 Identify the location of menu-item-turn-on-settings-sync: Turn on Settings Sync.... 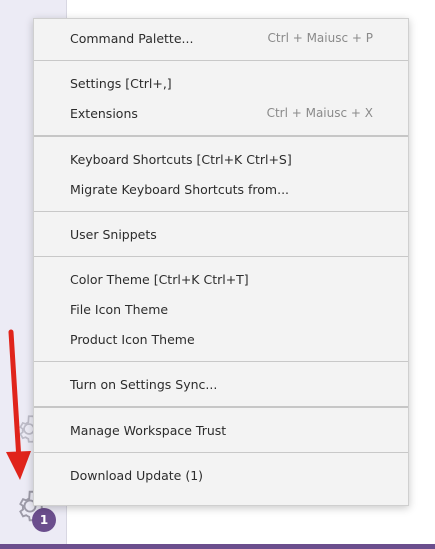
(221, 384).